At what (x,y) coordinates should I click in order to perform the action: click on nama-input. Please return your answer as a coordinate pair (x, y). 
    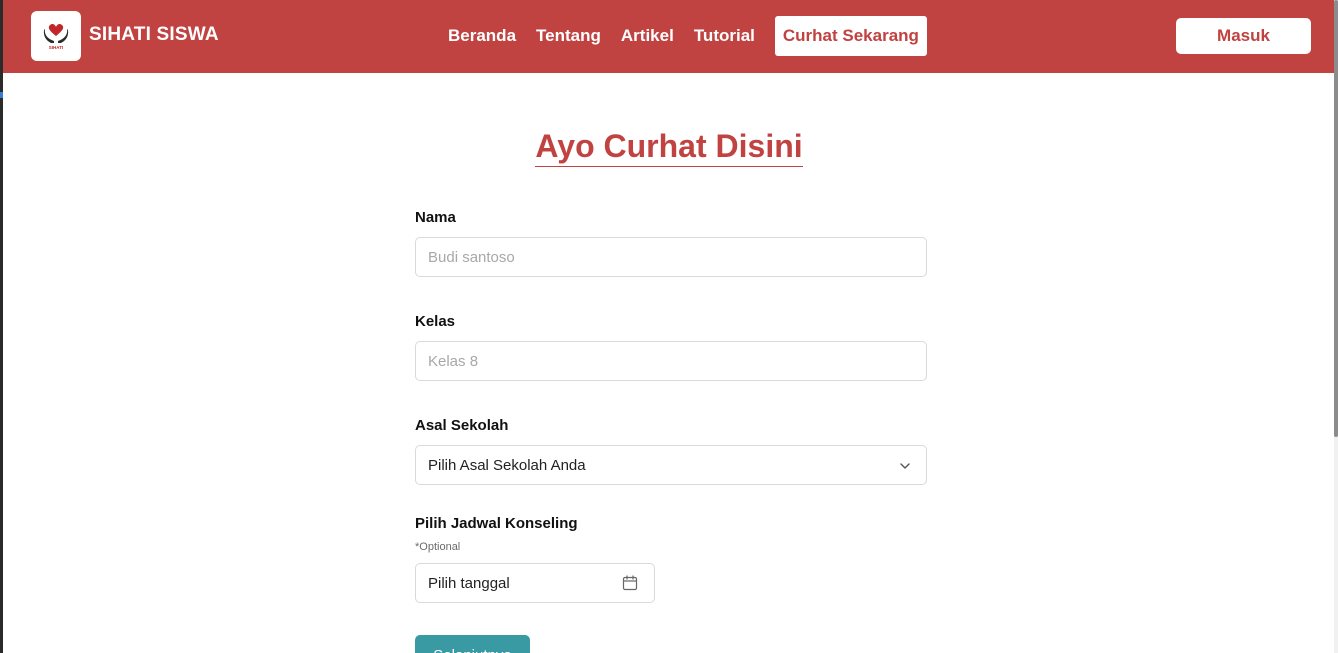
    Looking at the image, I should click on (671, 257).